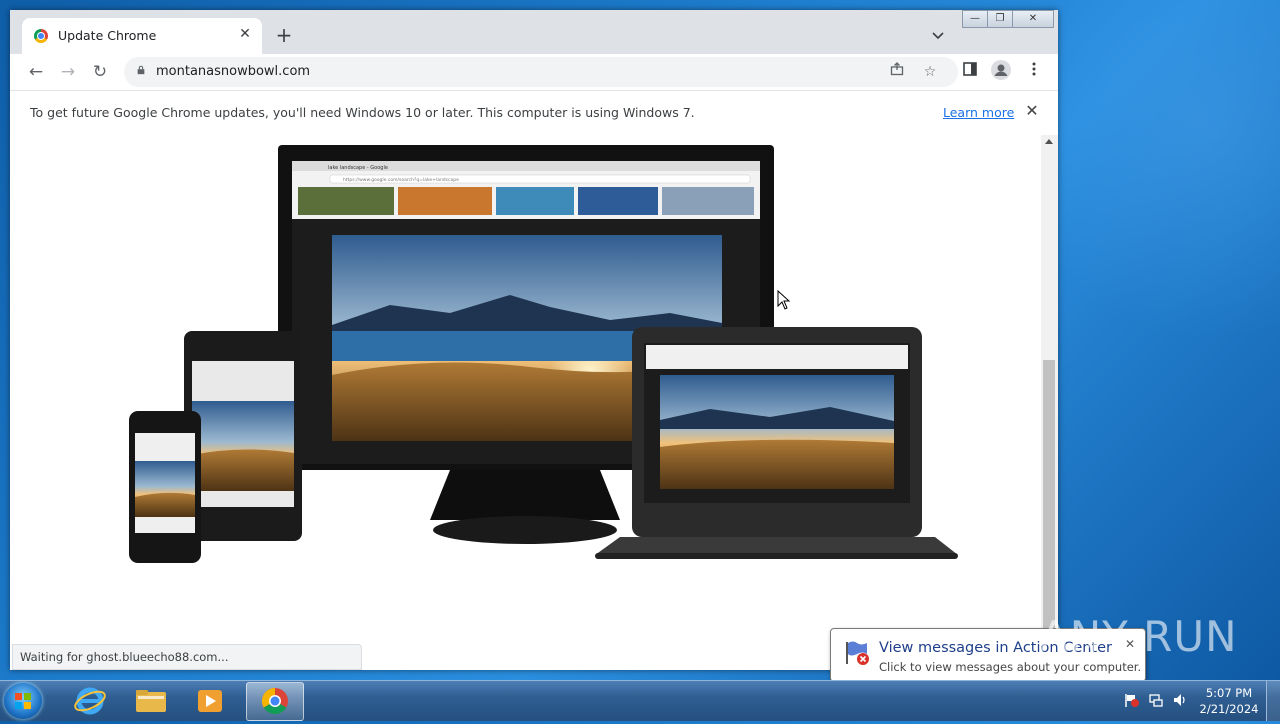  I want to click on show-desktop-button, so click(1273, 701).